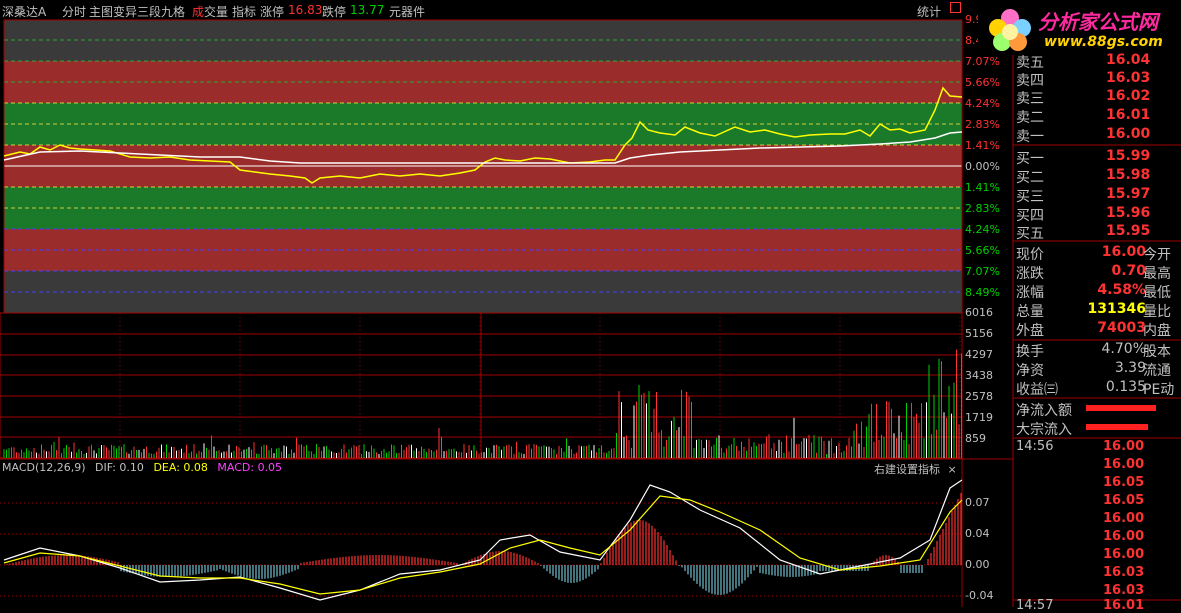 Image resolution: width=1181 pixels, height=613 pixels. I want to click on quote-value: 74003, so click(1121, 328).